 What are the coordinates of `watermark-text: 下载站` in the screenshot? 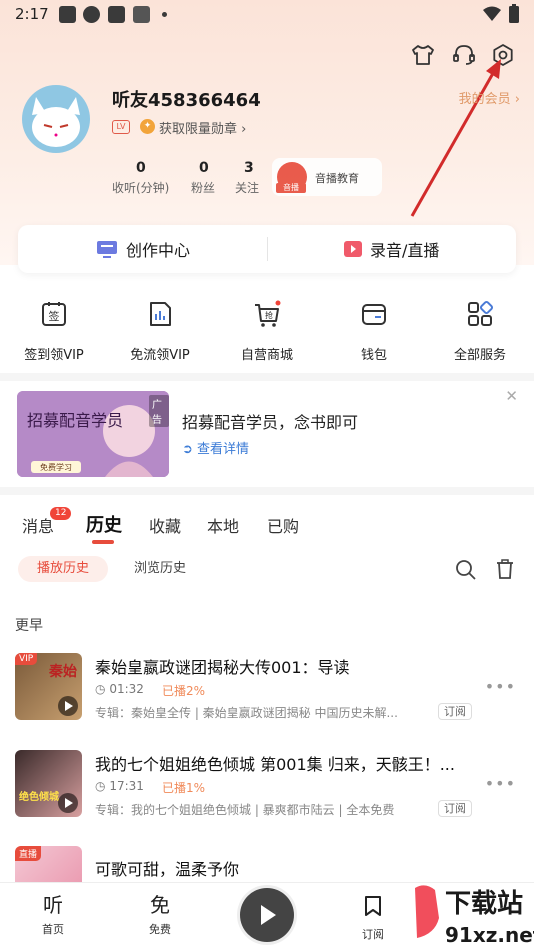 It's located at (484, 904).